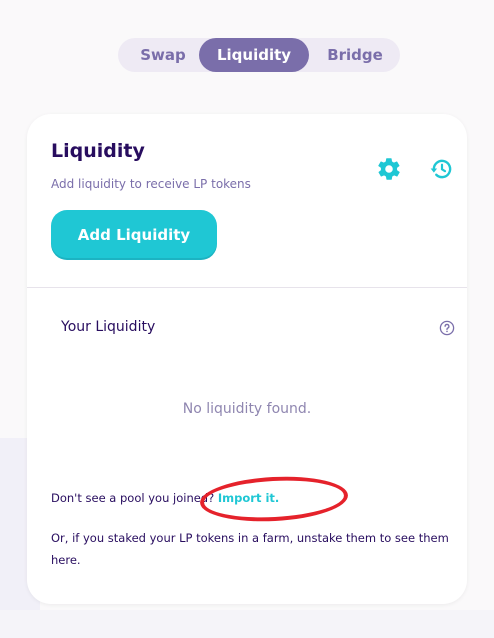 The height and width of the screenshot is (638, 494). I want to click on empty-state-text: No liquidity found., so click(247, 409).